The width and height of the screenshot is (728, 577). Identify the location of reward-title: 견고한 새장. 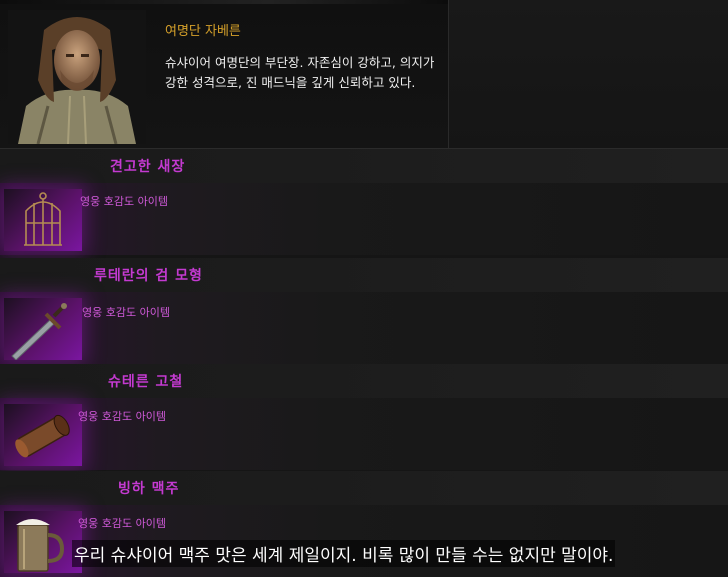
(148, 167).